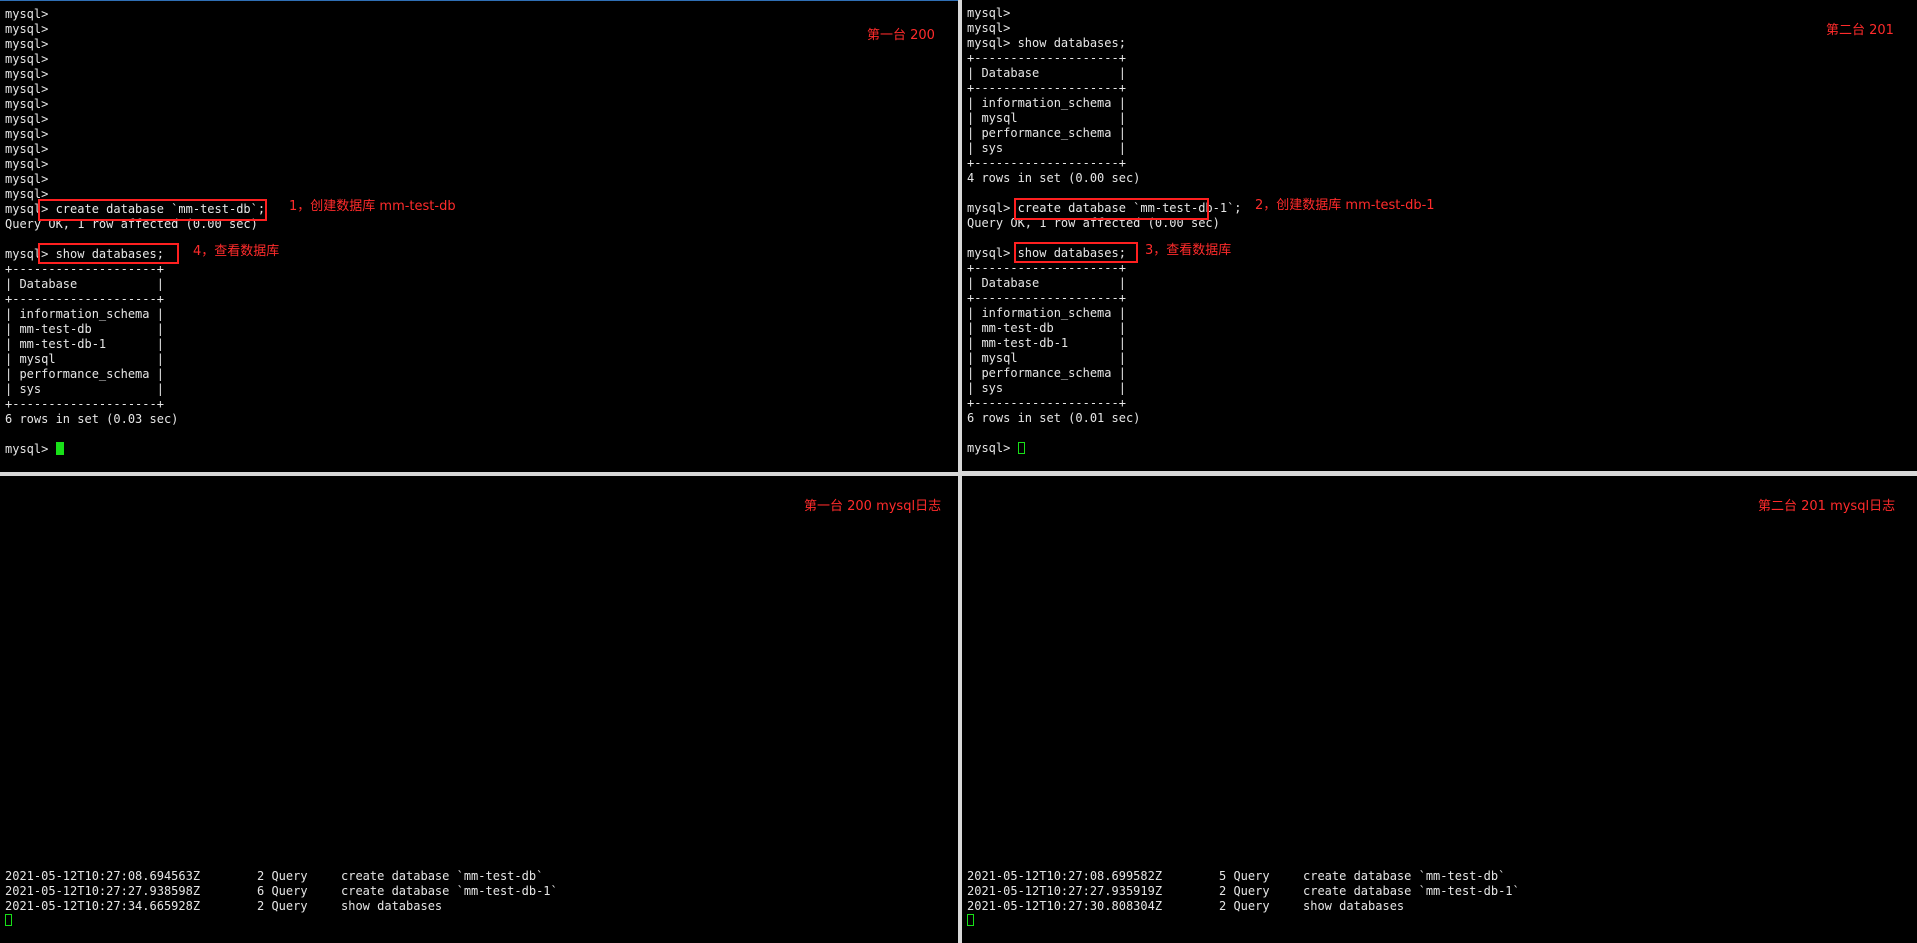 The width and height of the screenshot is (1917, 943). I want to click on terminal-line: mysql> show databases;, so click(1046, 43).